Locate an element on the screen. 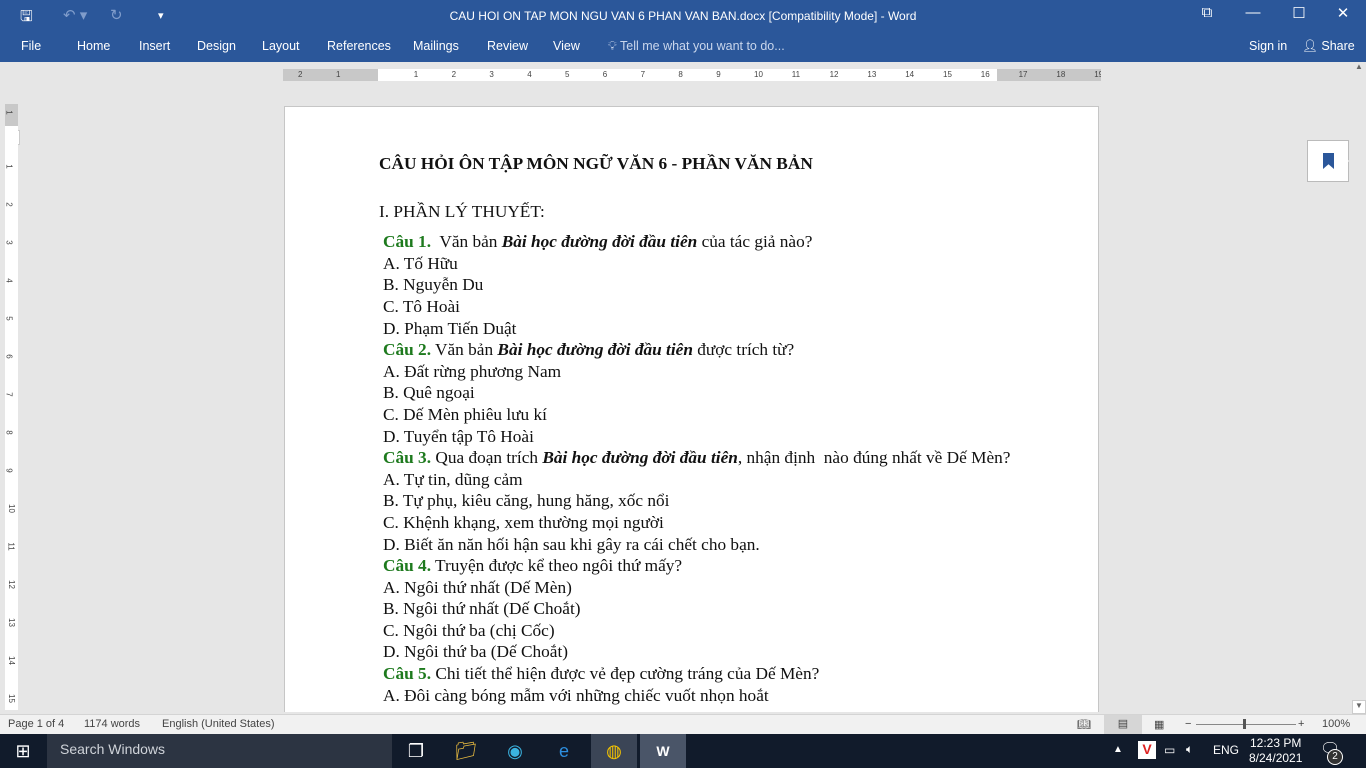  answer-option: D. Phạm Tiến Duật is located at coordinates (450, 328).